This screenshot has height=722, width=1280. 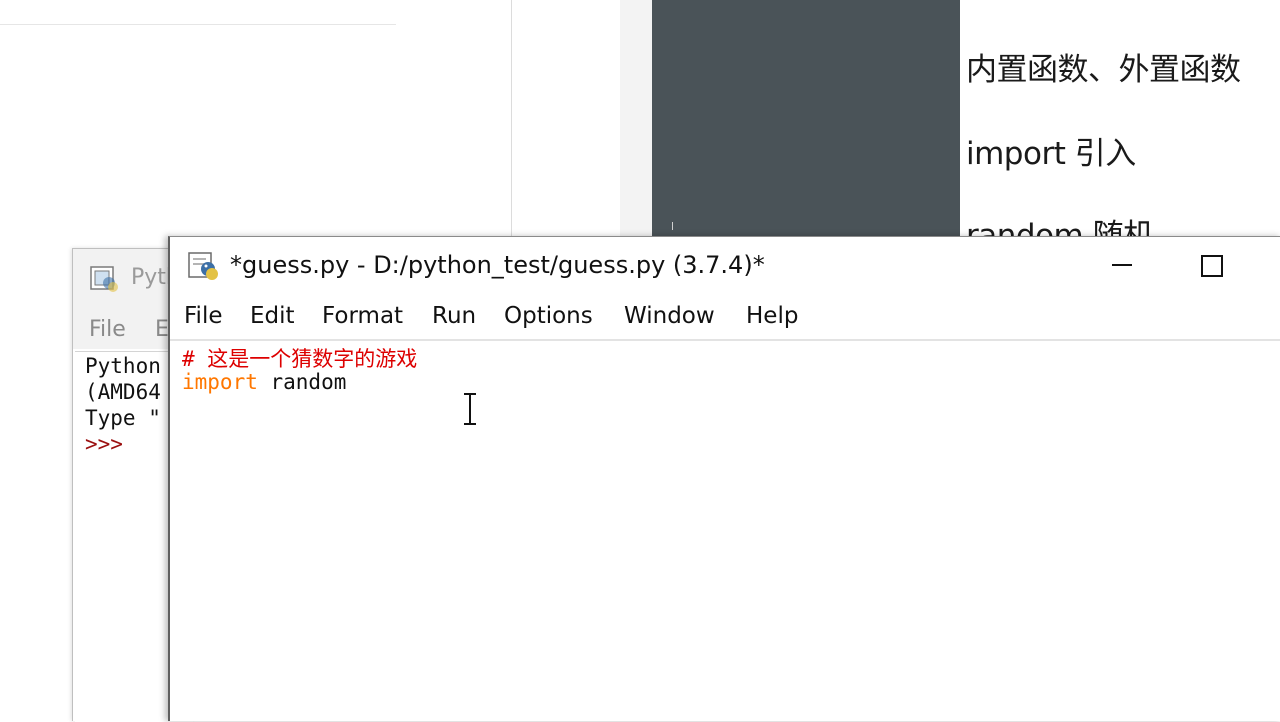 I want to click on shell-output-line: Python, so click(x=123, y=366).